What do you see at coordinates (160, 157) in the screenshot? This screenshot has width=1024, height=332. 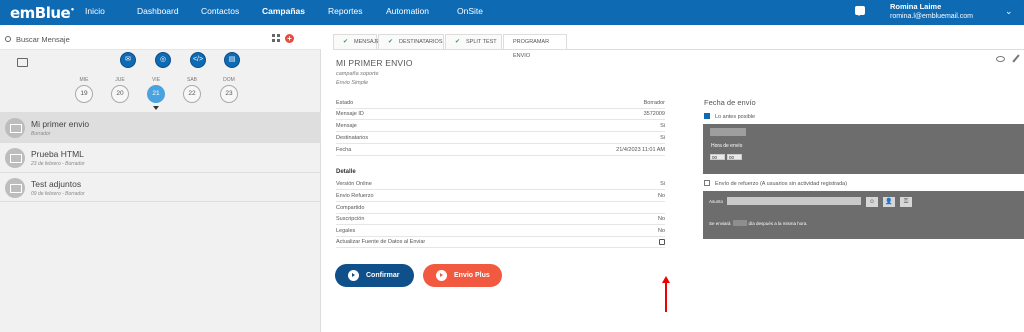 I see `message-list-item: Prueba HTML 23 de febrero - Borrador` at bounding box center [160, 157].